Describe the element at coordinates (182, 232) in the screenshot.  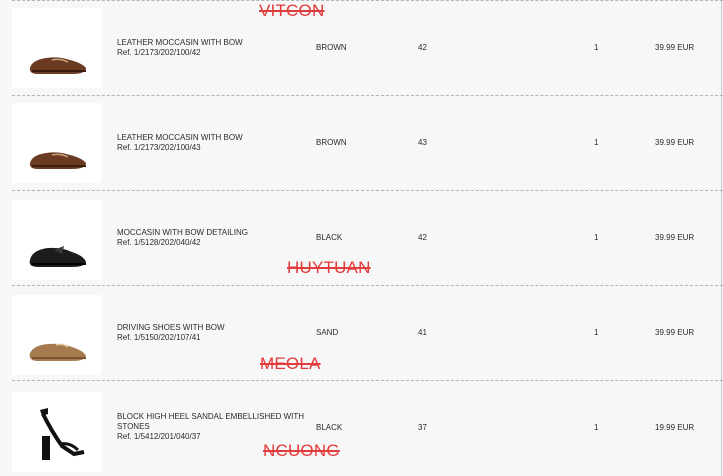
I see `product-name: MOCCASIN WITH BOW DETAILING` at that location.